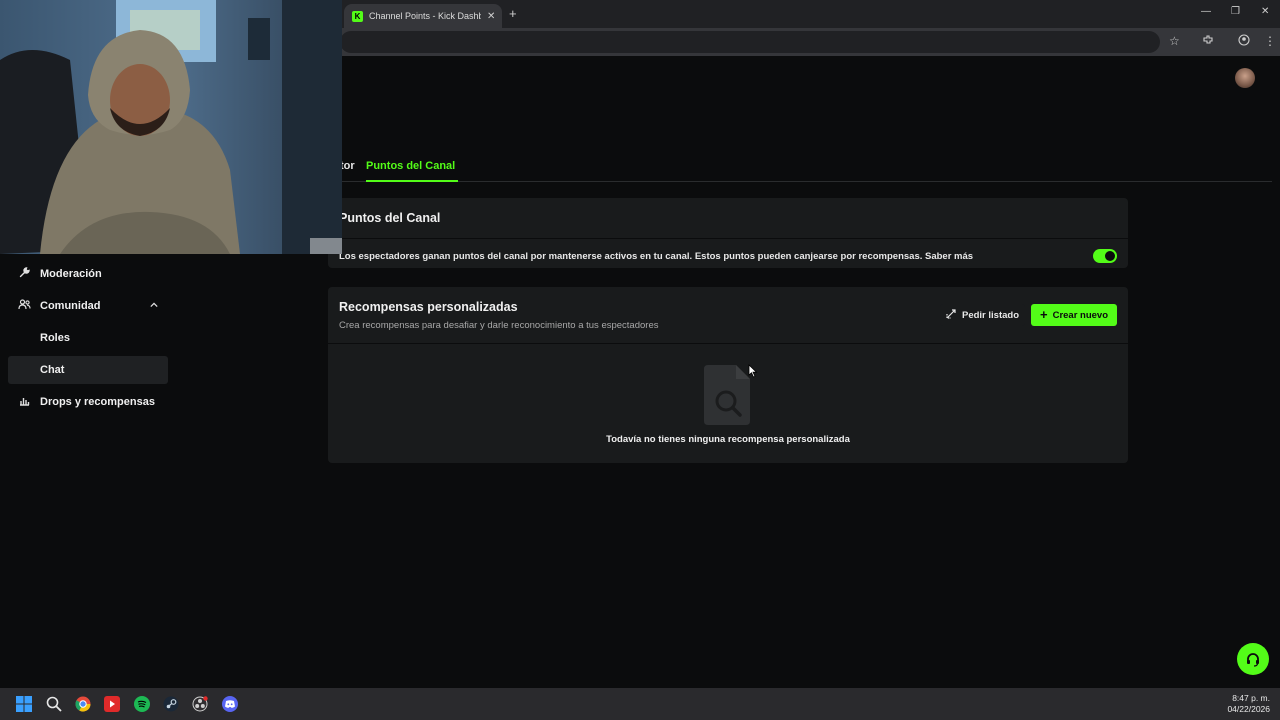  Describe the element at coordinates (1208, 41) in the screenshot. I see `extensions-icon` at that location.